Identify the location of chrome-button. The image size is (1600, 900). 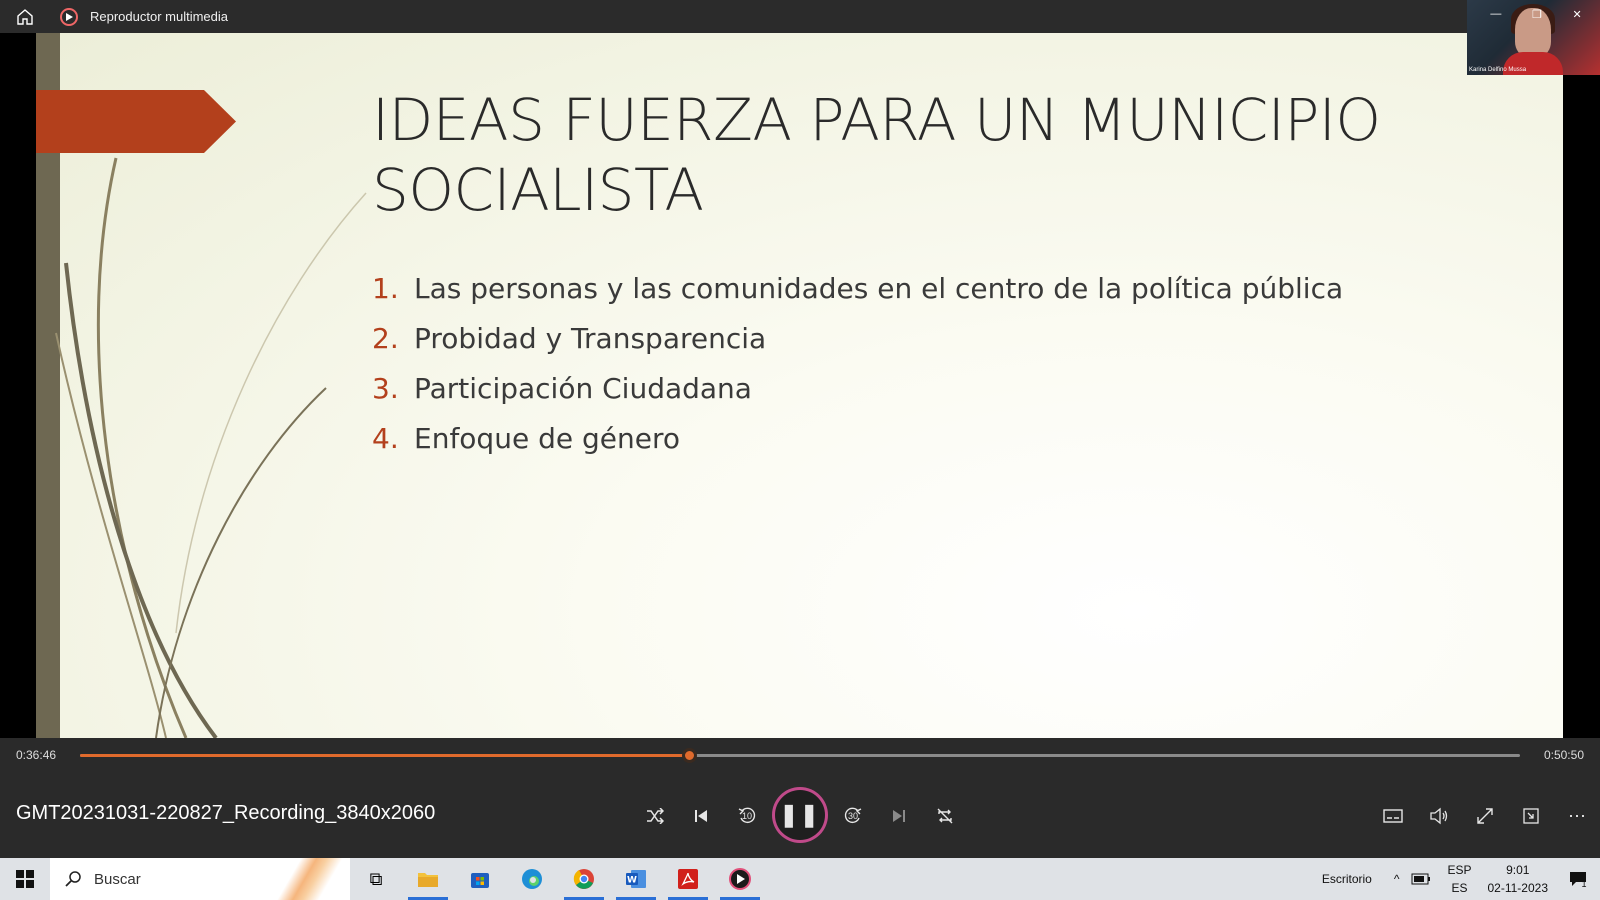
(584, 879).